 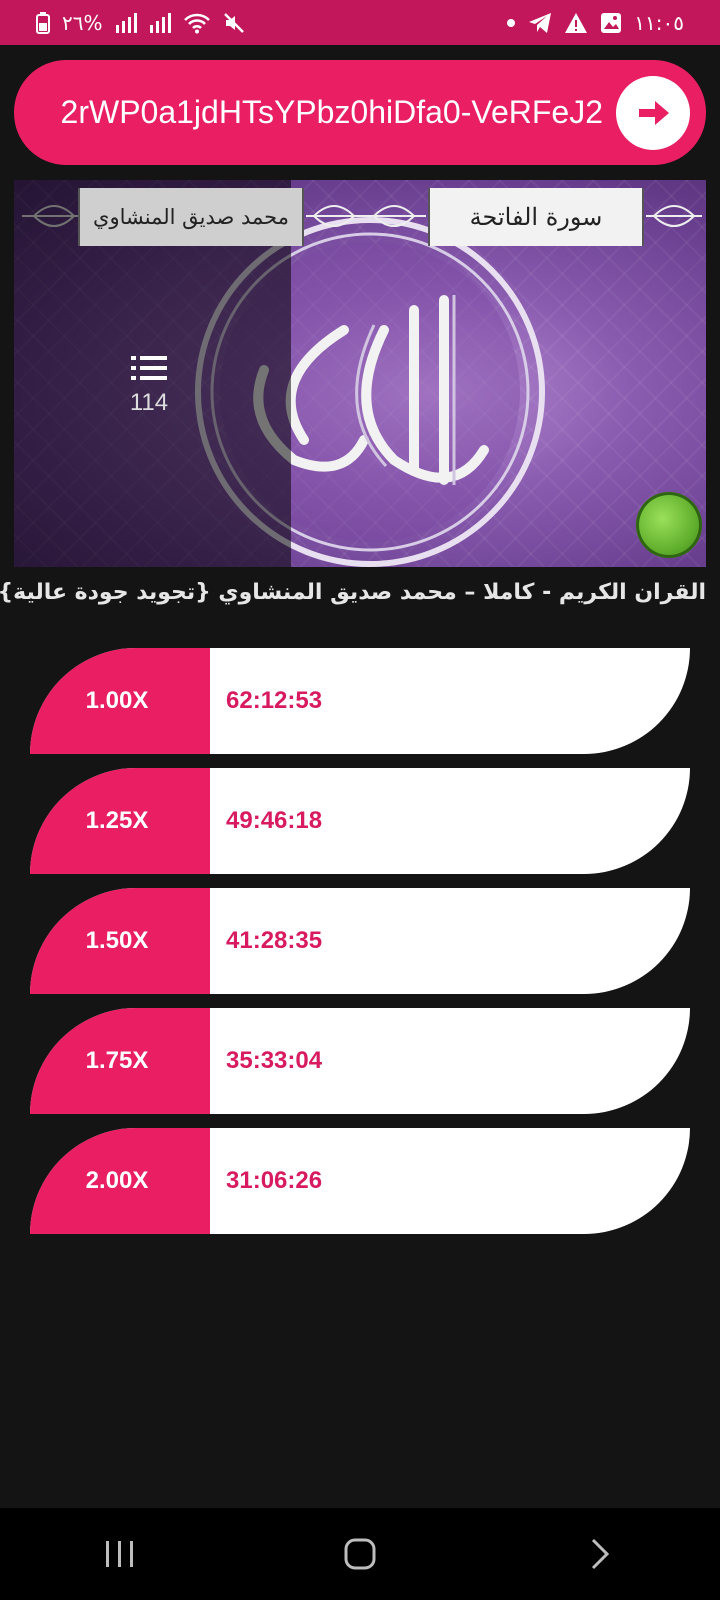 What do you see at coordinates (120, 1061) in the screenshot?
I see `speed-label: 1.75X` at bounding box center [120, 1061].